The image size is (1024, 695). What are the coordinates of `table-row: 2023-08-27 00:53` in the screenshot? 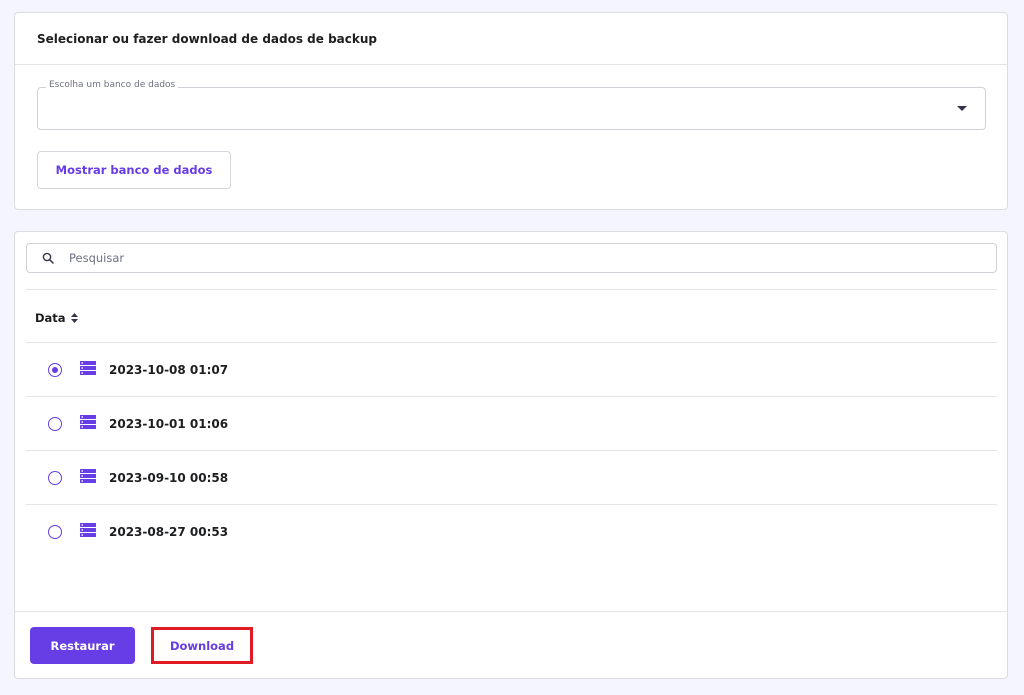 It's located at (511, 532).